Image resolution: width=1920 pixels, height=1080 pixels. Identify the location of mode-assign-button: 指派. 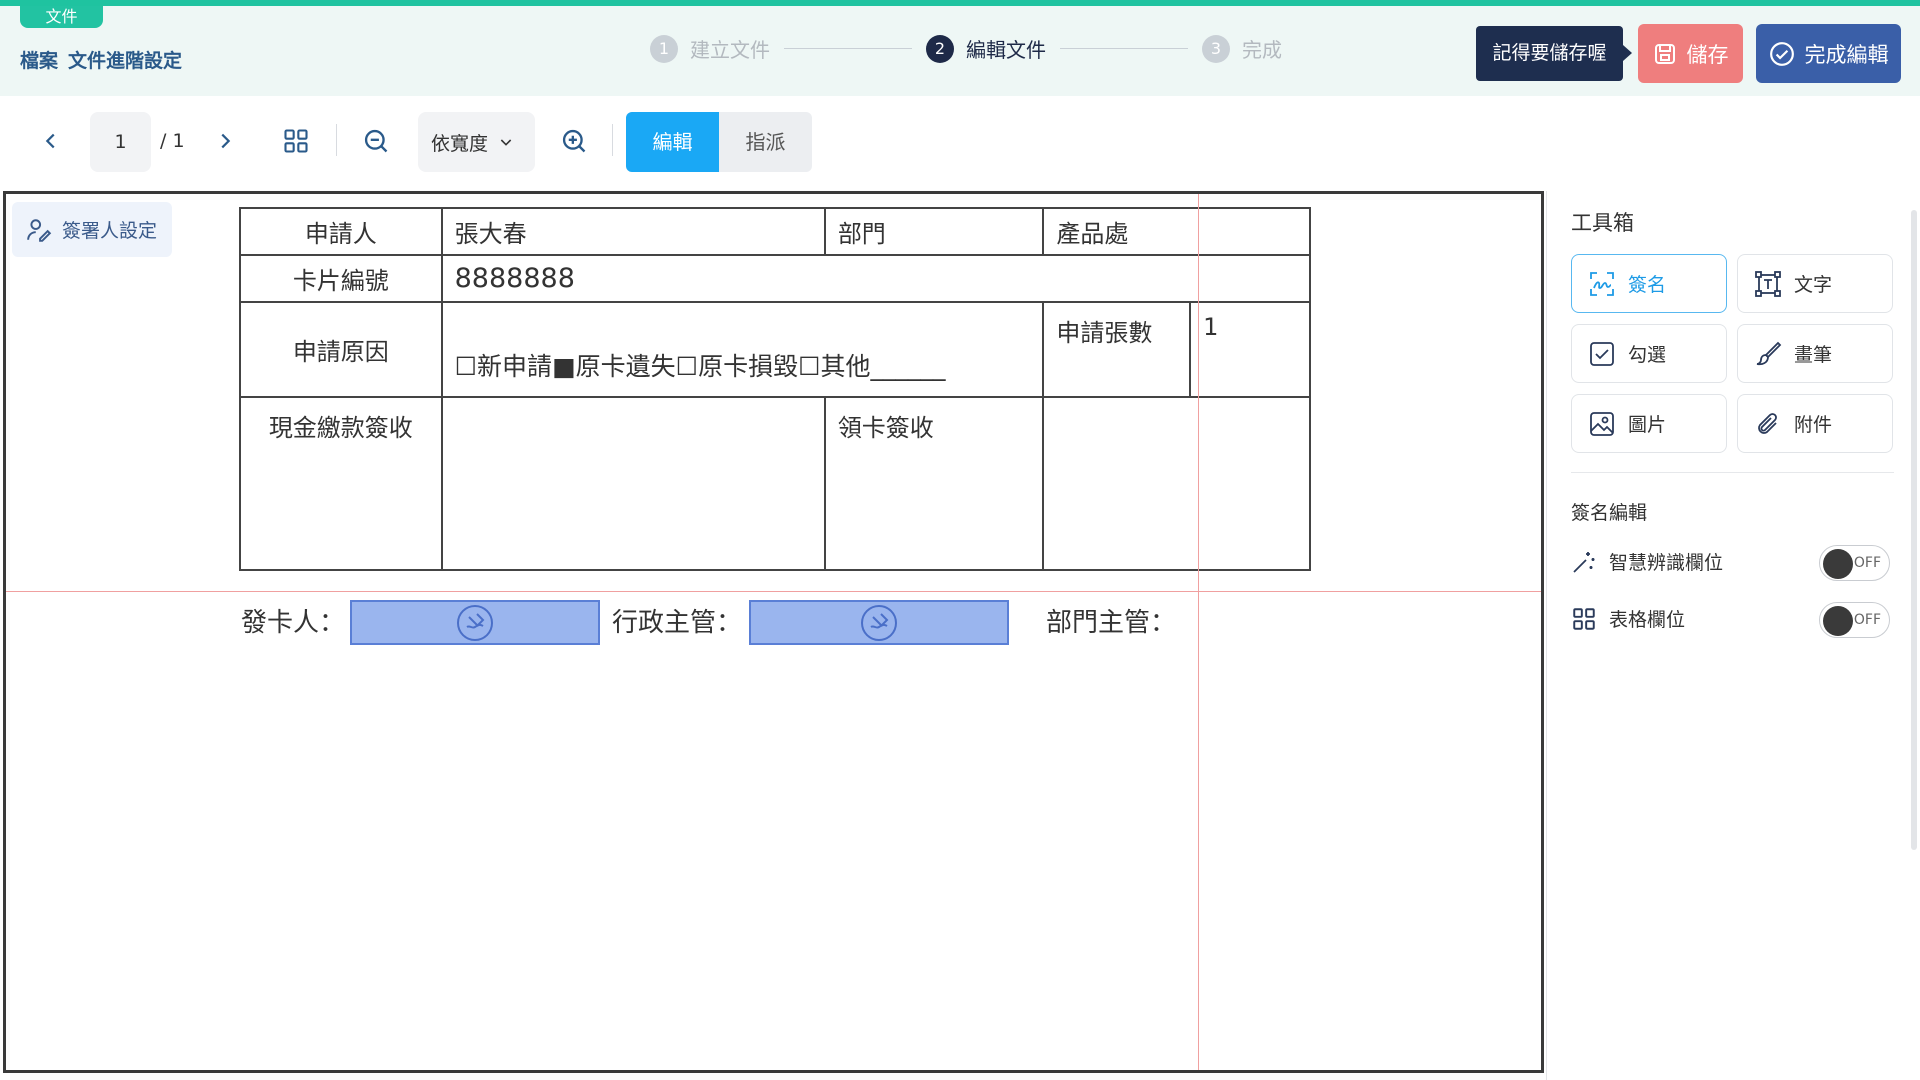
(765, 142).